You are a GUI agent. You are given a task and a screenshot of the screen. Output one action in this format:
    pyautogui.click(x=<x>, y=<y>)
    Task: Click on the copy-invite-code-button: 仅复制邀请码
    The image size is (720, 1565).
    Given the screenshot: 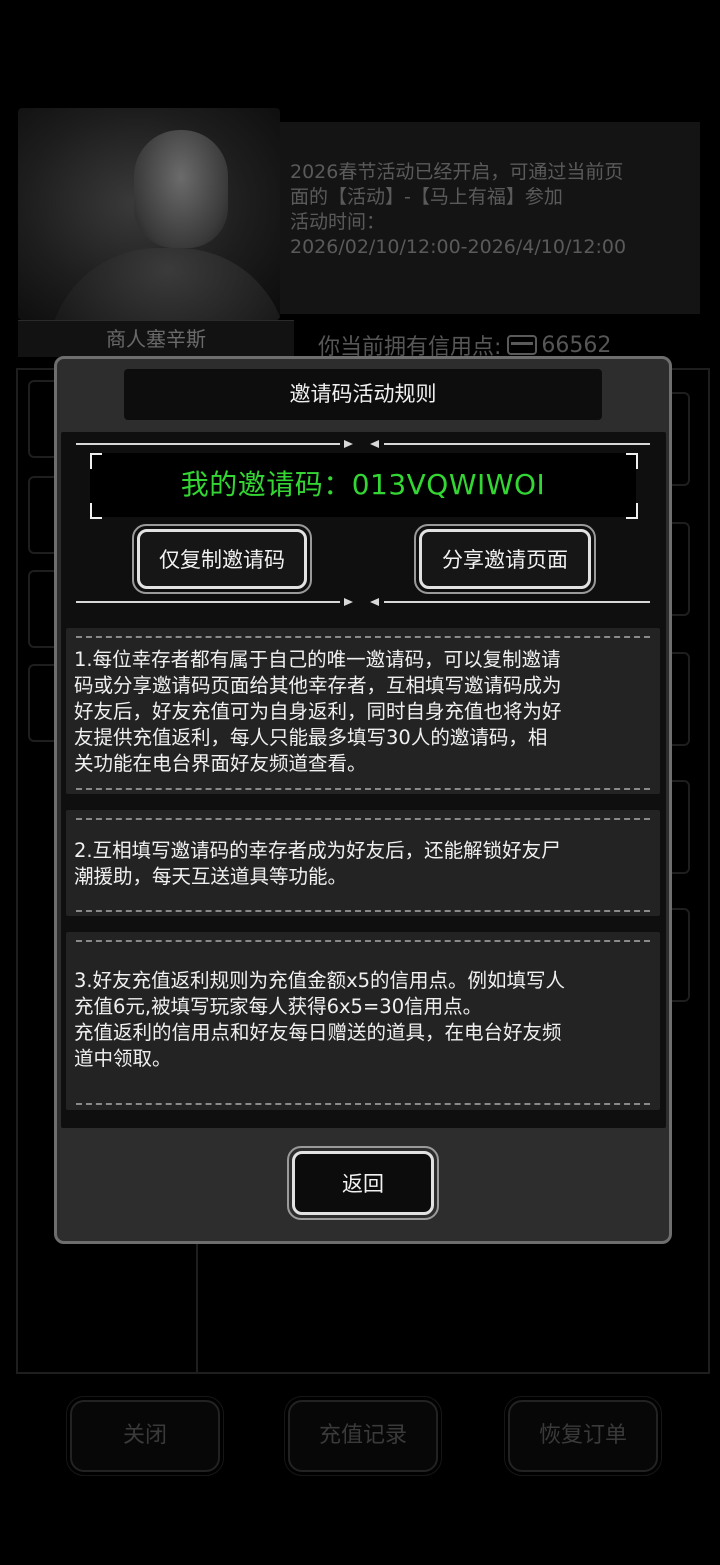 What is the action you would take?
    pyautogui.click(x=222, y=559)
    